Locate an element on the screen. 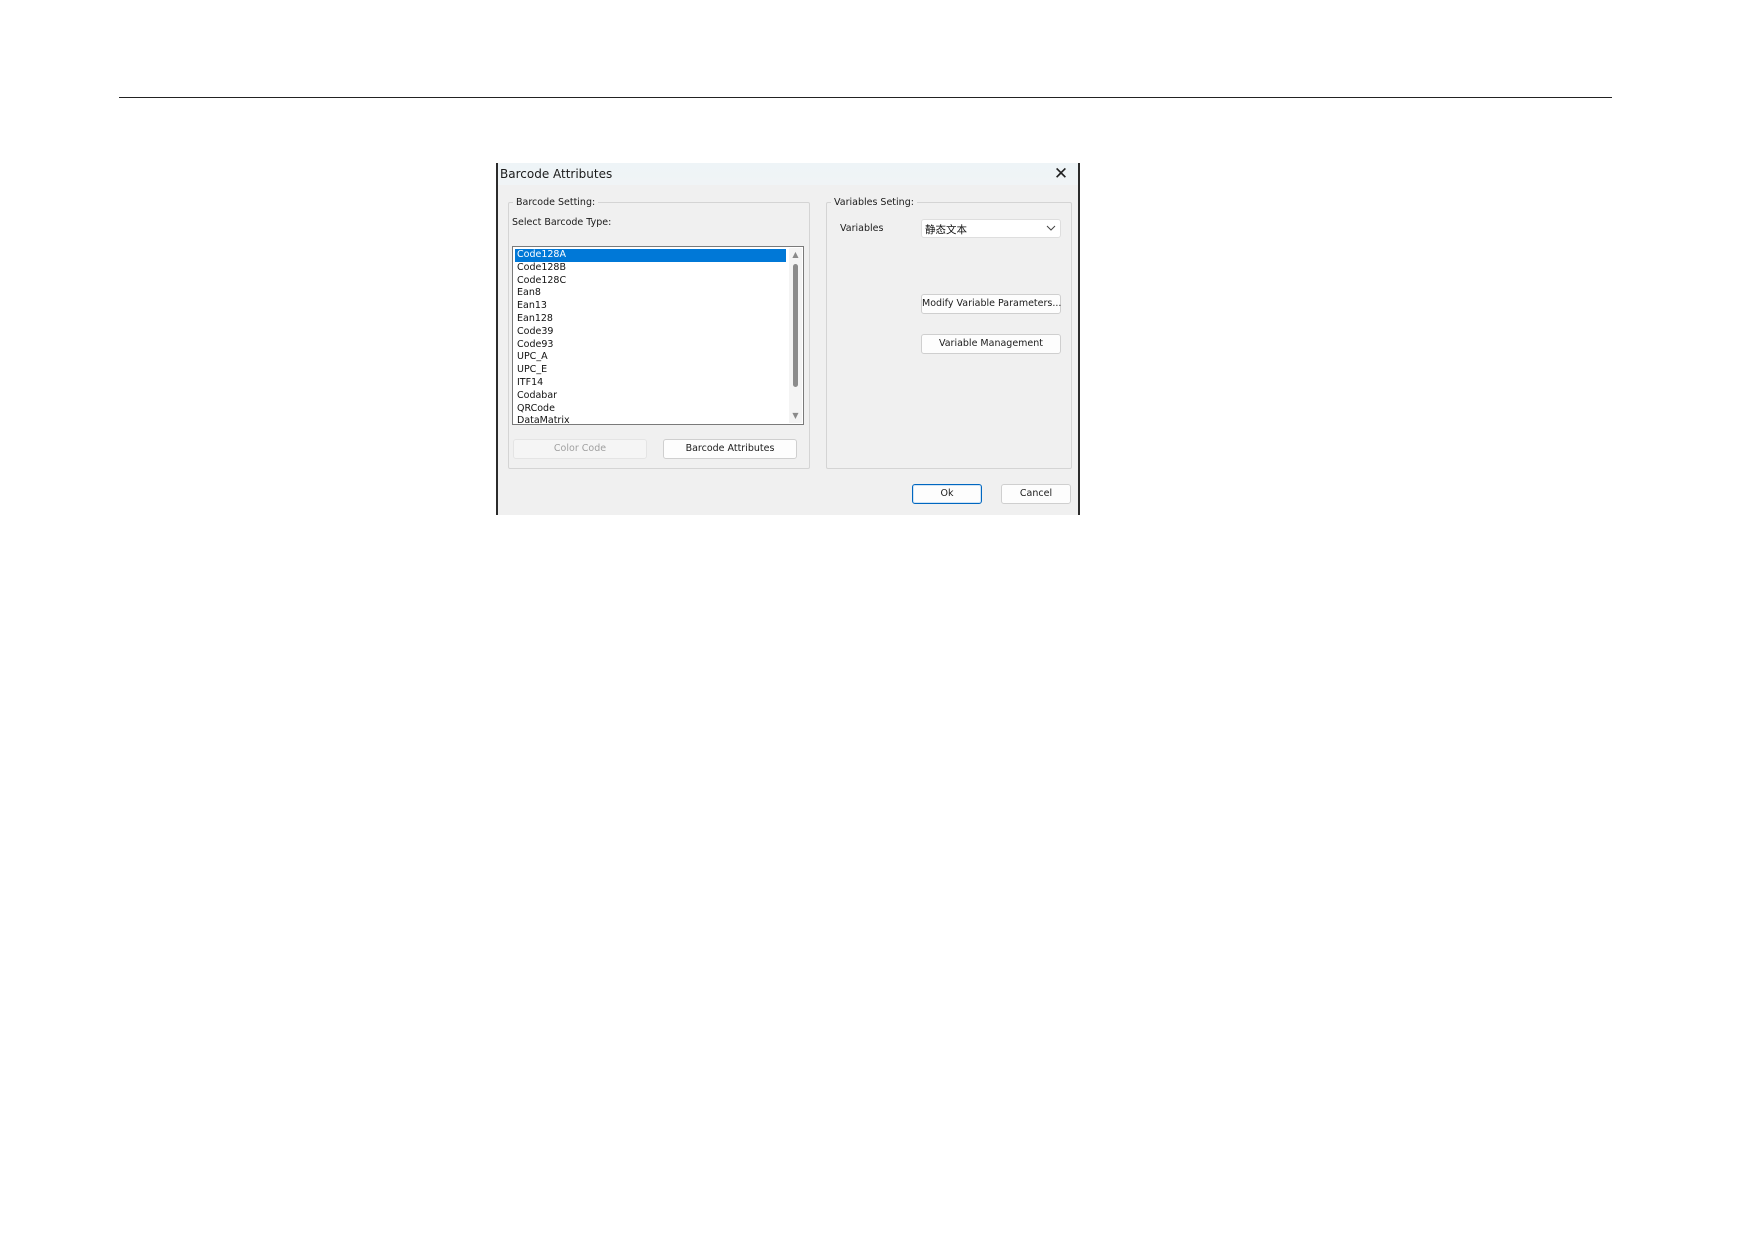  barcode-setting-legend: Barcode Setting: is located at coordinates (556, 202).